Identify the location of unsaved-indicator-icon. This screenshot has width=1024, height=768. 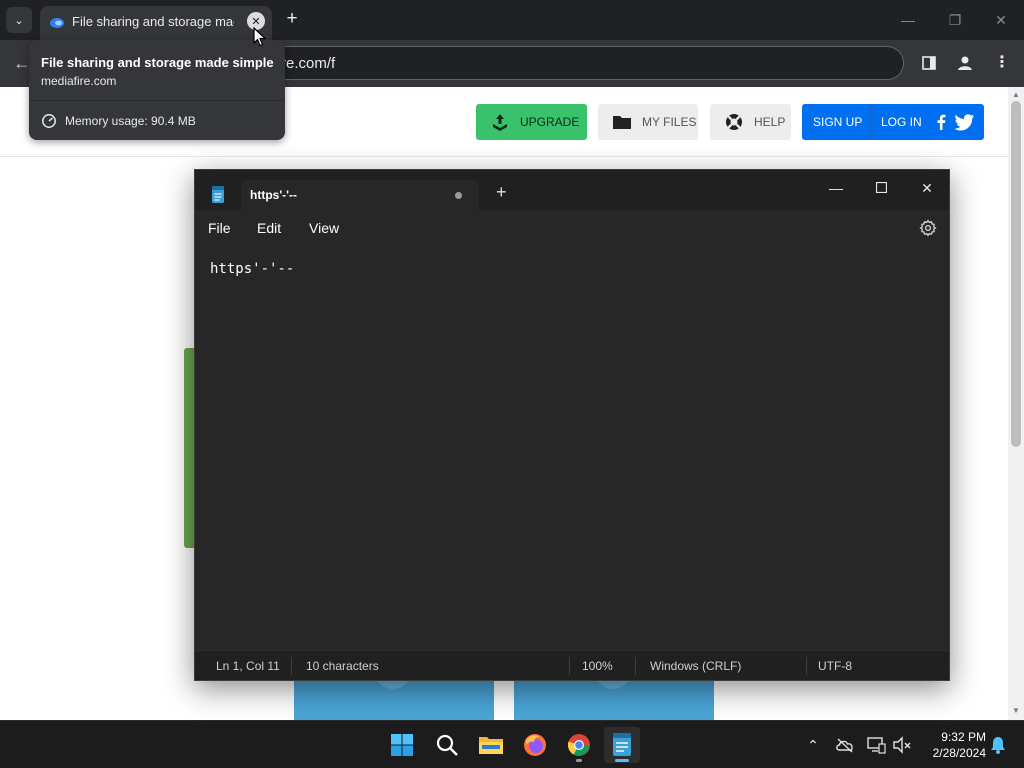
(458, 195).